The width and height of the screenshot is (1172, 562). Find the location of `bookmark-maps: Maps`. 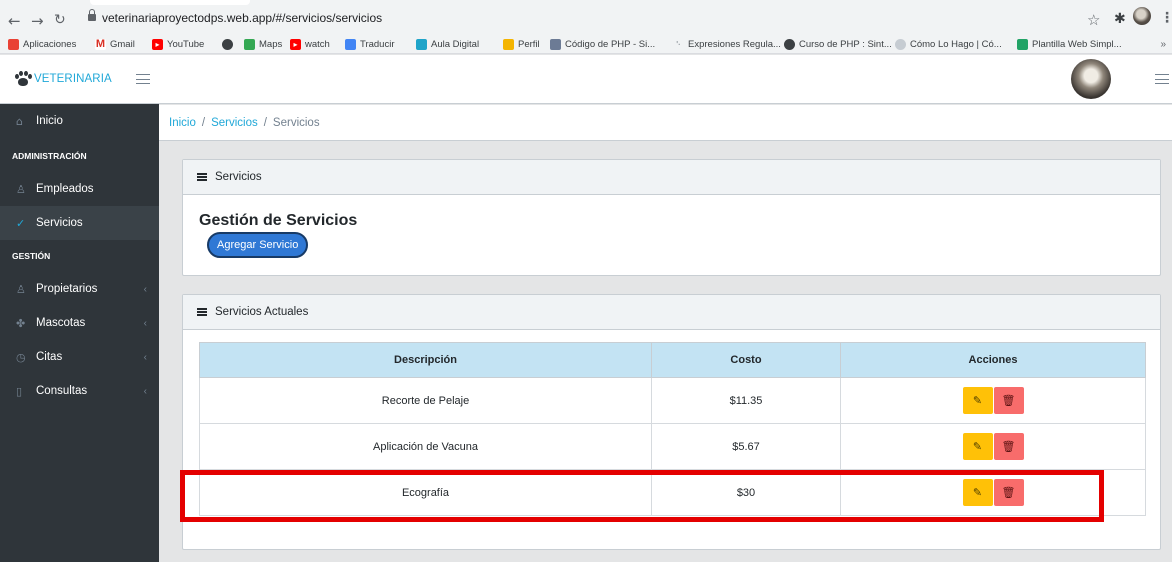

bookmark-maps: Maps is located at coordinates (263, 44).